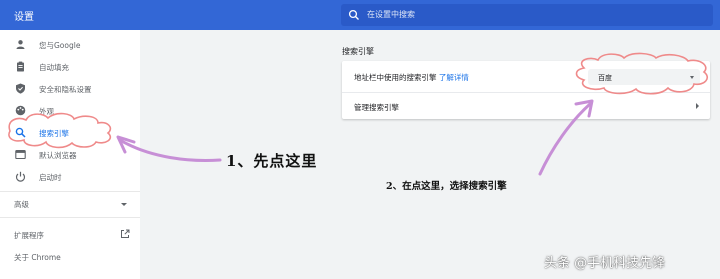 The image size is (720, 279). I want to click on settings-title: 设置, so click(24, 17).